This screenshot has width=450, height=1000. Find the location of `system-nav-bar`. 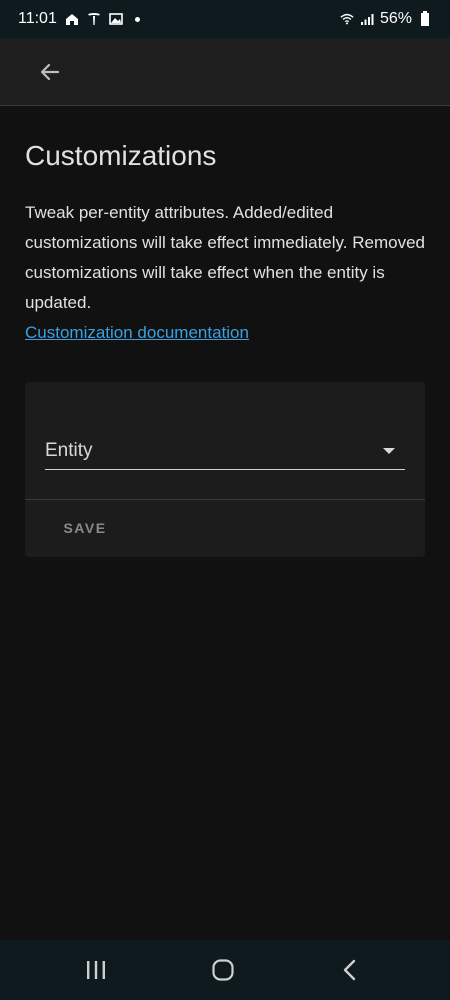

system-nav-bar is located at coordinates (225, 970).